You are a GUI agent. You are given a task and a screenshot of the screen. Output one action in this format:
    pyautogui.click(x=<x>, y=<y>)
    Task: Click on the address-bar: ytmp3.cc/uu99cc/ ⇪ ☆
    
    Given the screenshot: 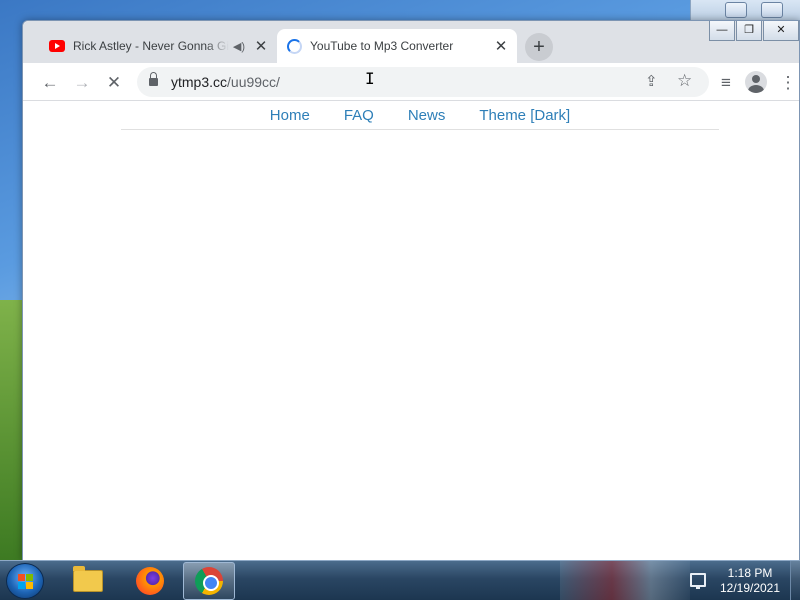 What is the action you would take?
    pyautogui.click(x=423, y=82)
    